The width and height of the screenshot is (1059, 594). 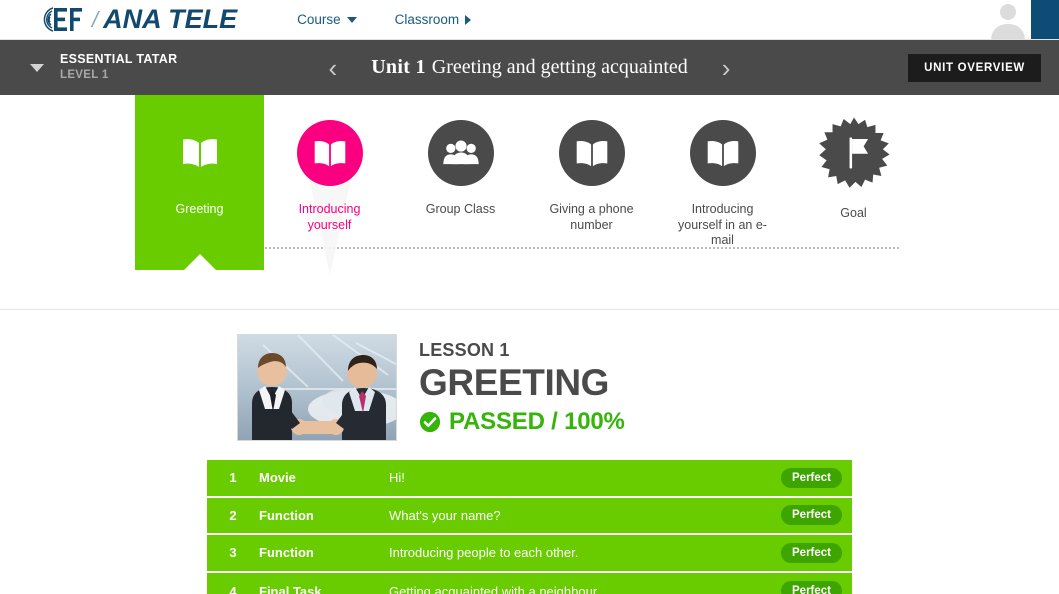 I want to click on course-selector: ESSENTIAL TATAR LEVEL 1, so click(x=103, y=67).